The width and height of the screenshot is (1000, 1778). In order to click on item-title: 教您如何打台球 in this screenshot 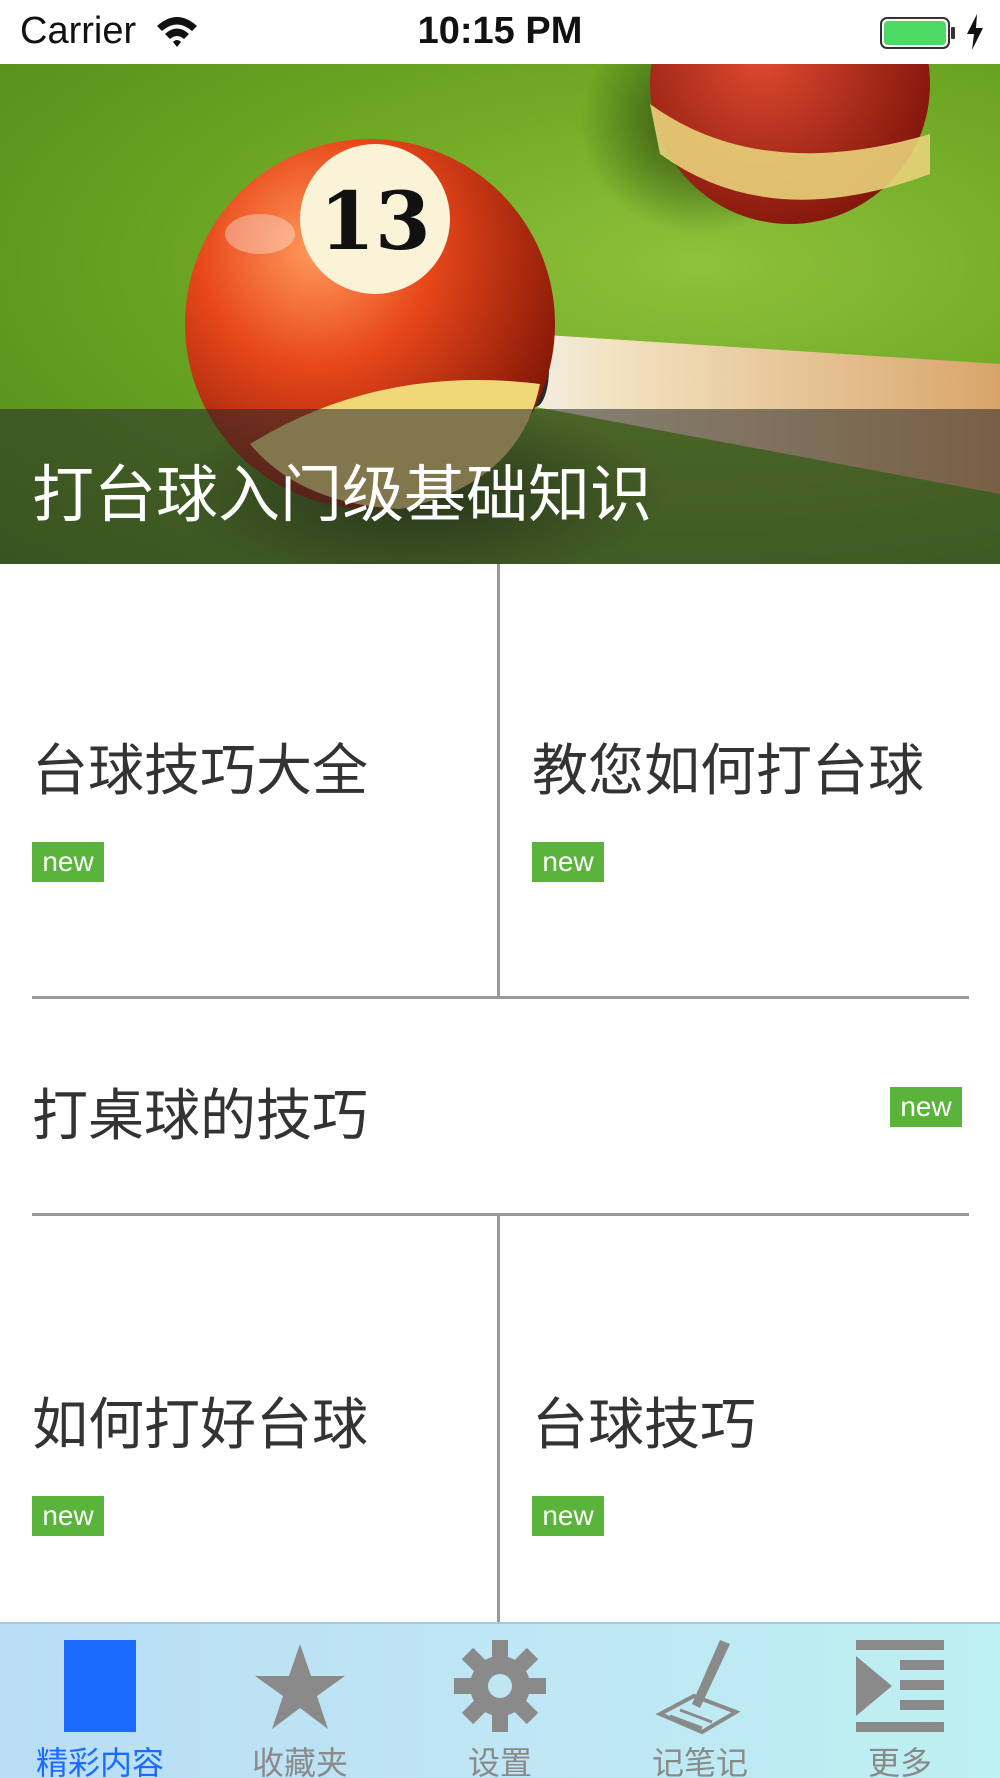, I will do `click(728, 771)`.